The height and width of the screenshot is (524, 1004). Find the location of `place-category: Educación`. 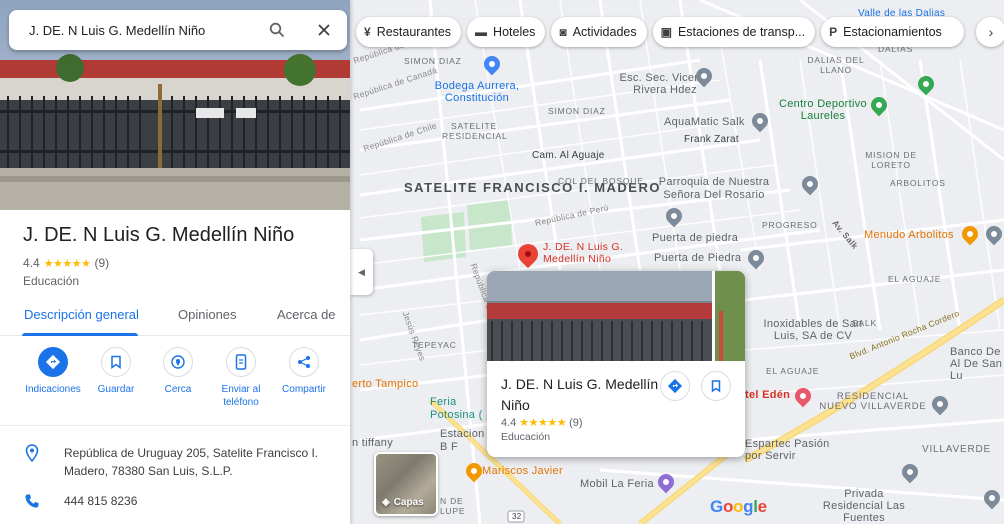

place-category: Educación is located at coordinates (51, 281).